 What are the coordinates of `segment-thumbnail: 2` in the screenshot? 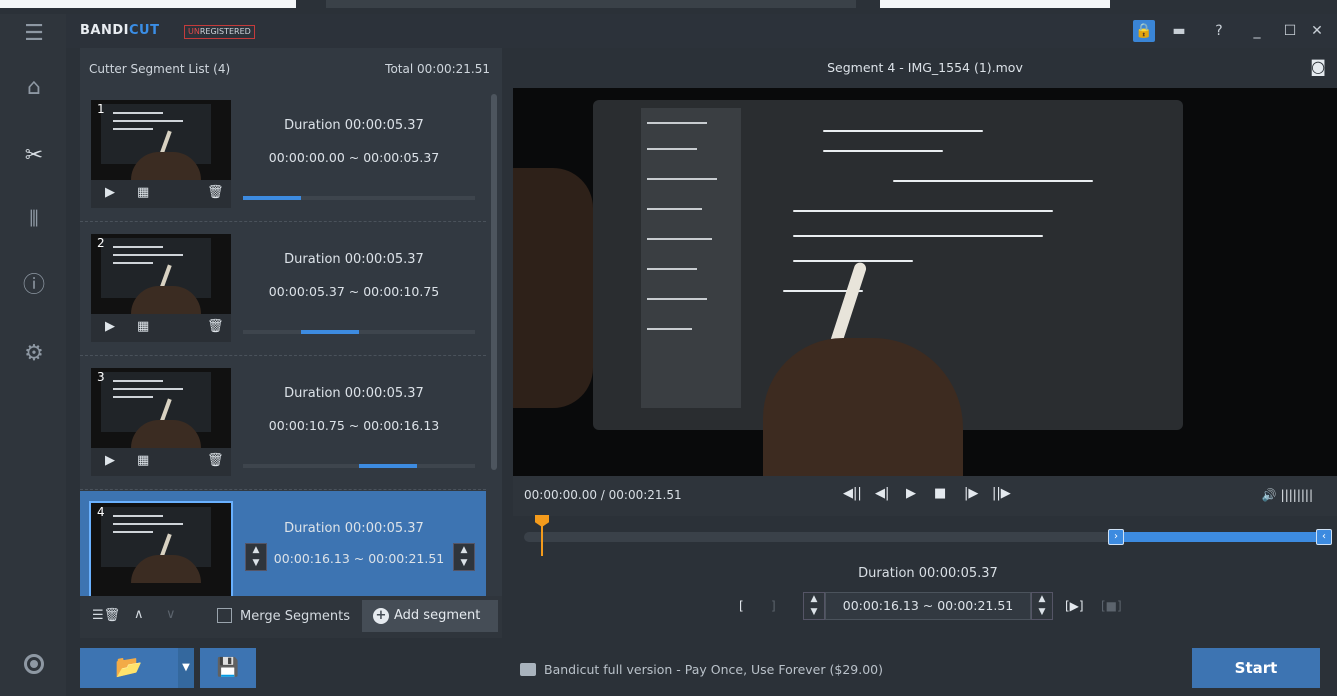 It's located at (161, 274).